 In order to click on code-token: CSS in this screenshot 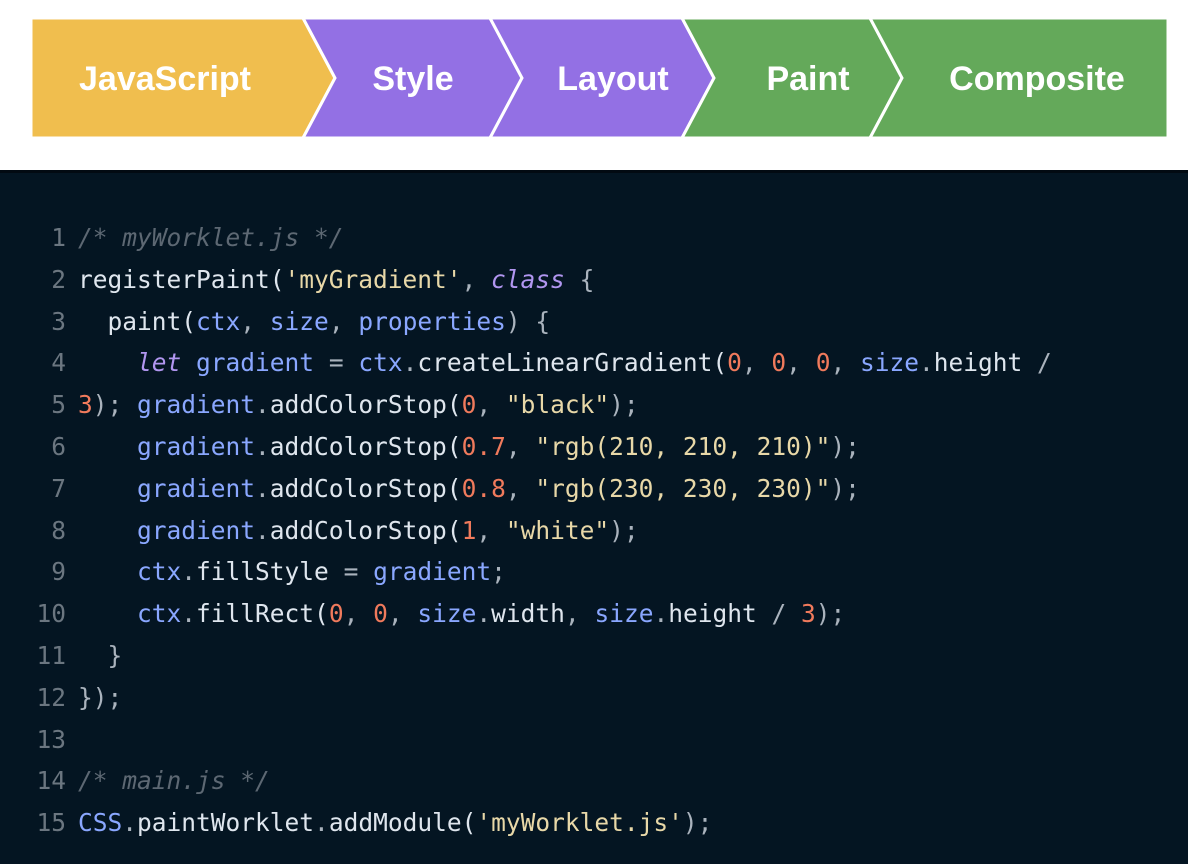, I will do `click(100, 823)`.